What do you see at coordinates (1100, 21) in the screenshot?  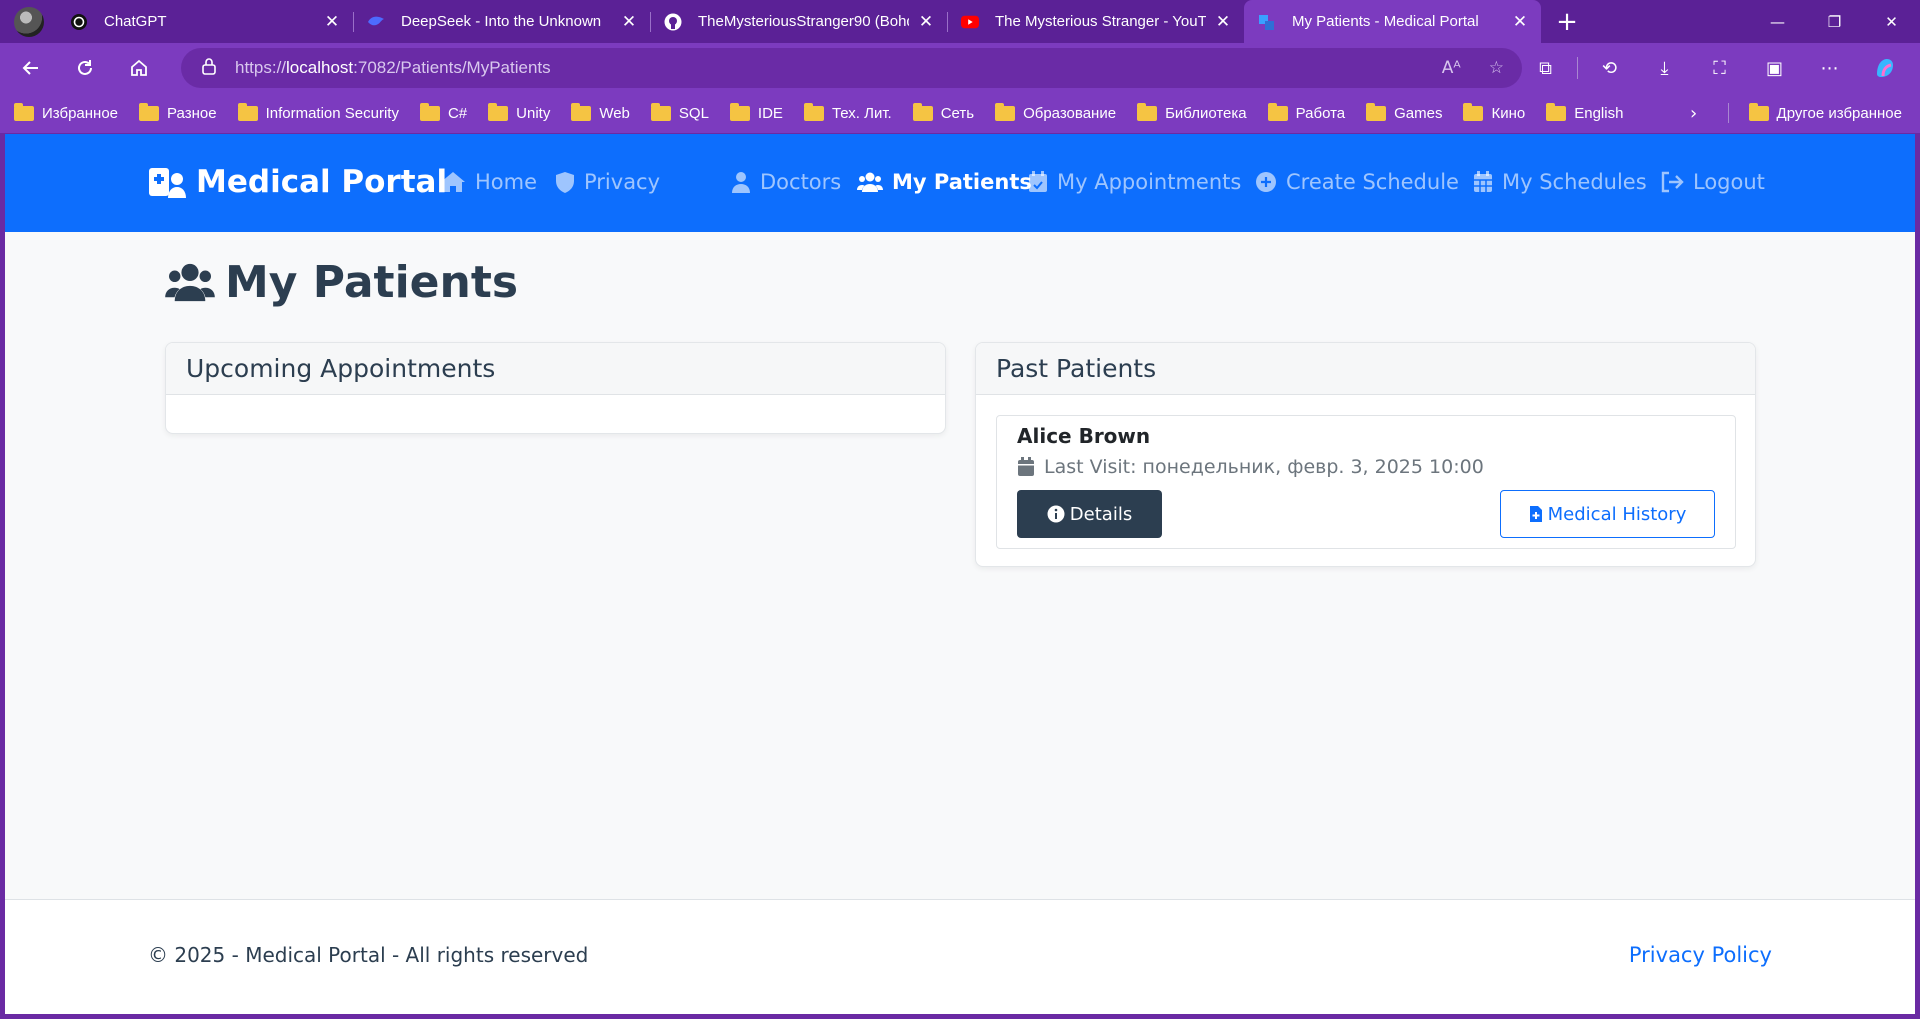 I see `tab-title: The Mysterious Stranger - YouTub` at bounding box center [1100, 21].